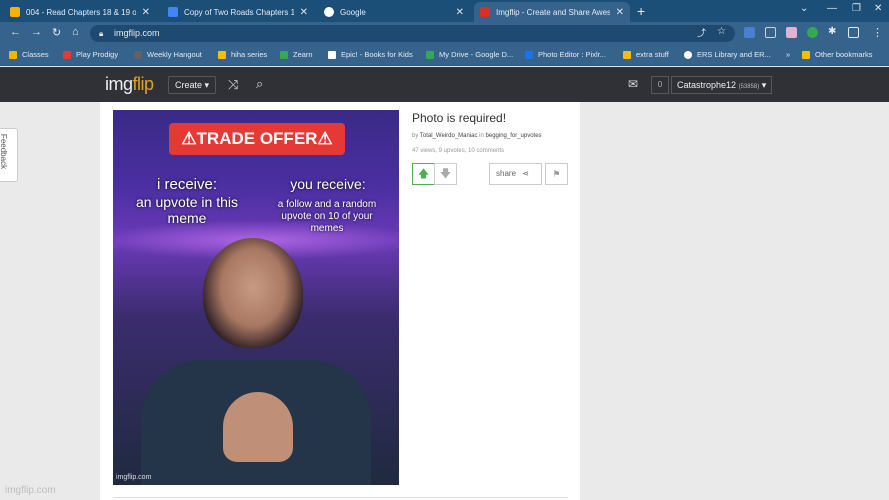 The height and width of the screenshot is (500, 889). I want to click on caret-down-icon: ▾, so click(764, 85).